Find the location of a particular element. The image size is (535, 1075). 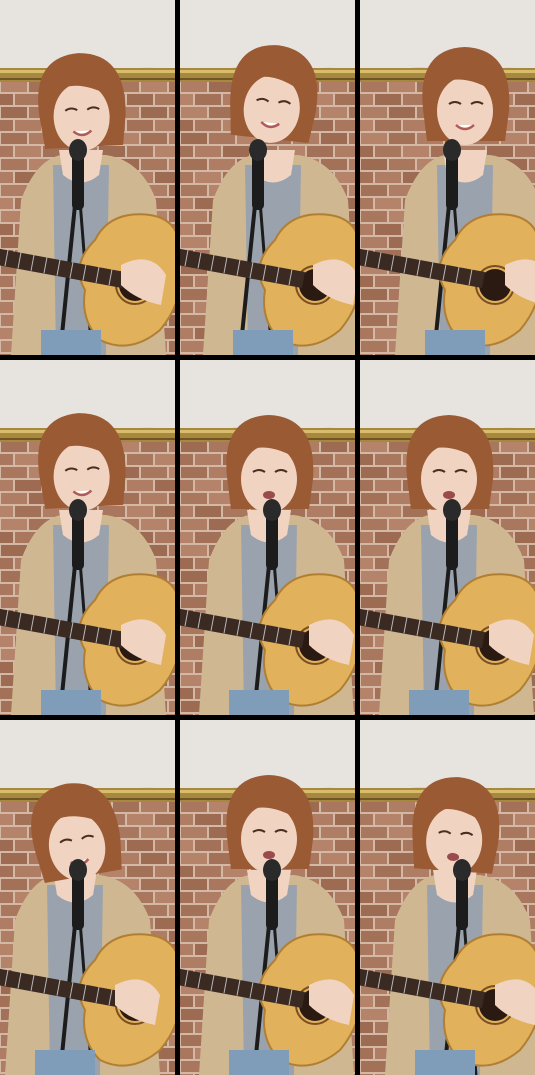

face is located at coordinates (465, 111).